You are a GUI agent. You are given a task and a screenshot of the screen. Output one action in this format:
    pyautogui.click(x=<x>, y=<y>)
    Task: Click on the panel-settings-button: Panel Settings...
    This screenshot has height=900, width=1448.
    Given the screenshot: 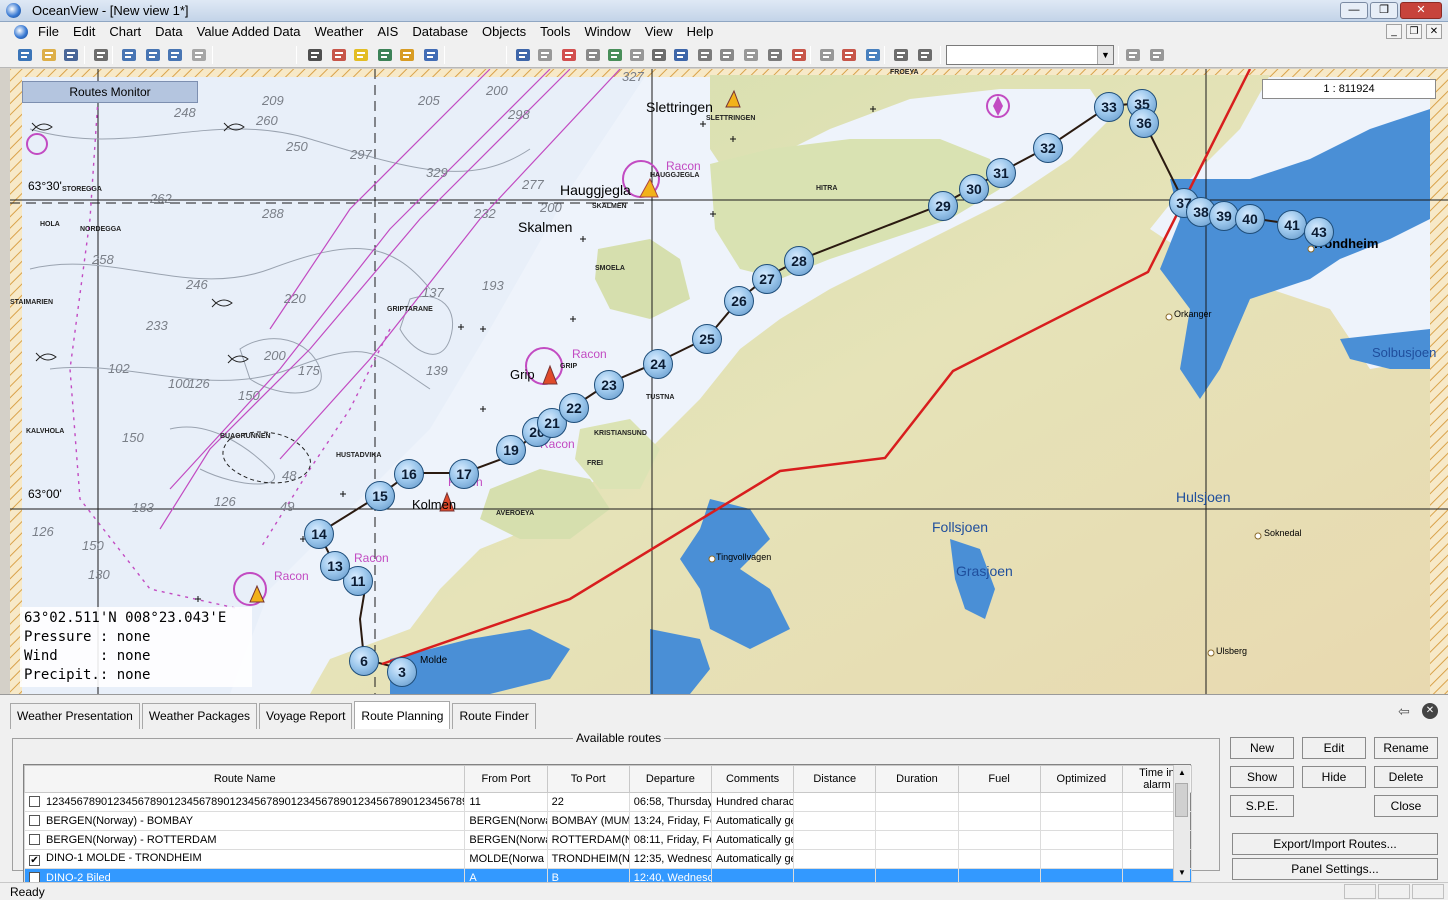 What is the action you would take?
    pyautogui.click(x=1335, y=869)
    